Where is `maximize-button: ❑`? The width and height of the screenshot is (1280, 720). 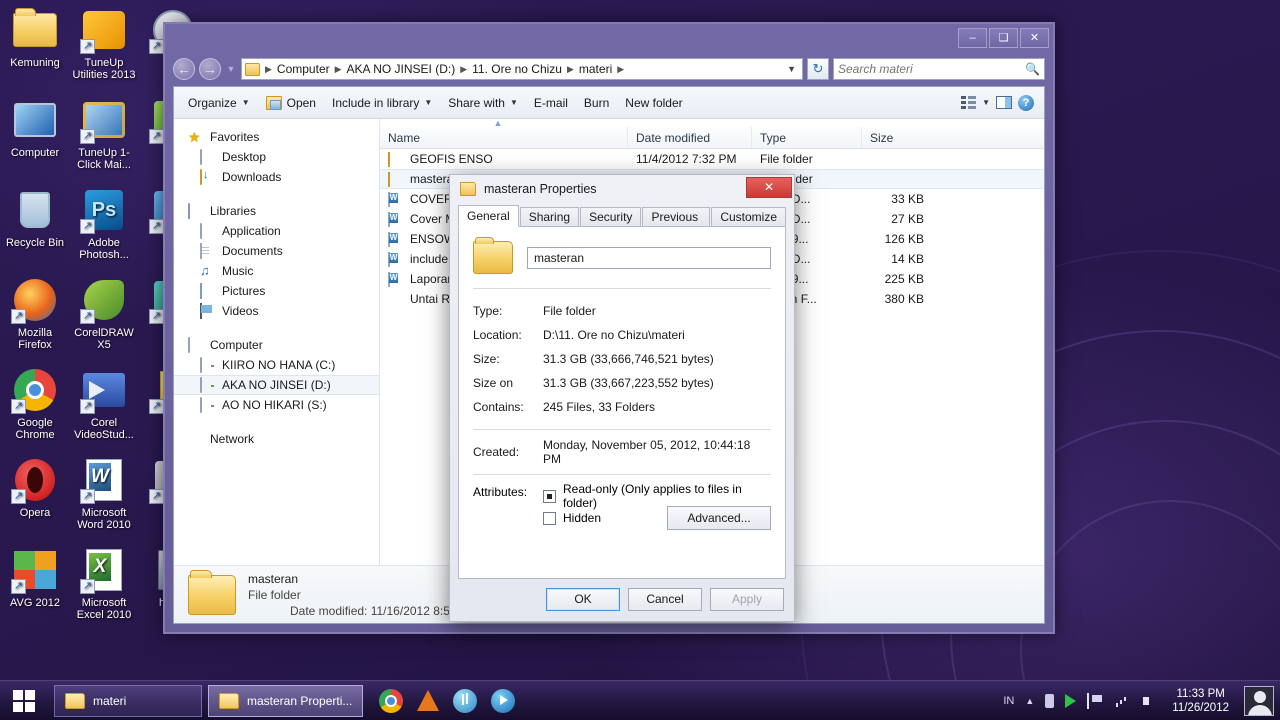 maximize-button: ❑ is located at coordinates (1003, 38).